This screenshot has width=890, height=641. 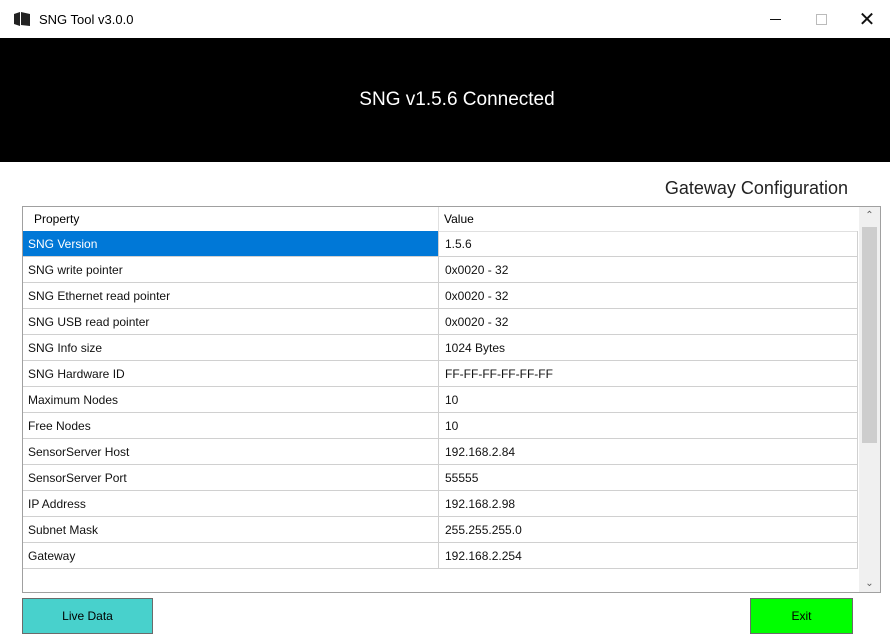 I want to click on window-controls: ✕, so click(x=821, y=19).